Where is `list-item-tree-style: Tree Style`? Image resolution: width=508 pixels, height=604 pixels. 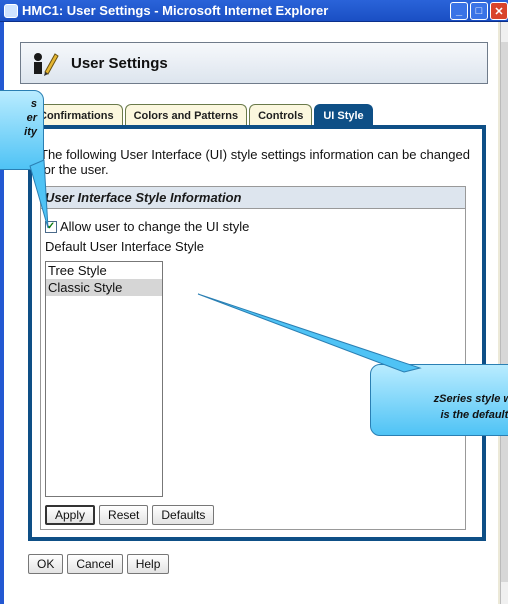
list-item-tree-style: Tree Style is located at coordinates (104, 270).